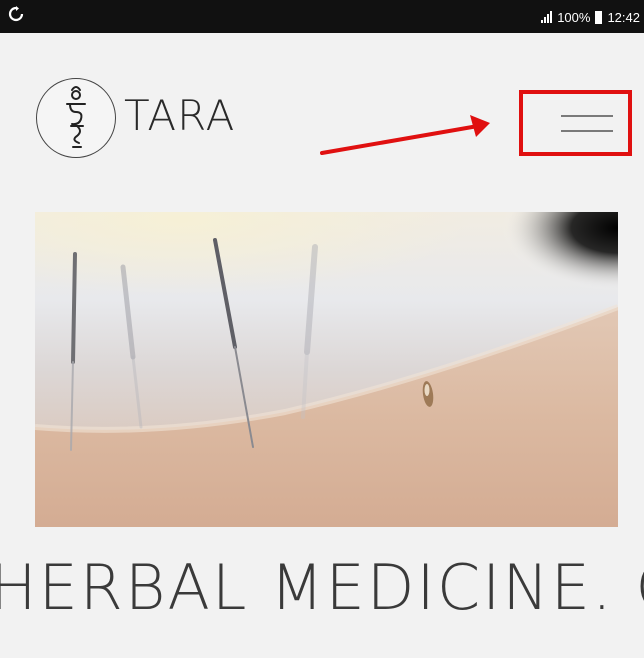 Image resolution: width=644 pixels, height=658 pixels. I want to click on battery-percent: 100%, so click(574, 17).